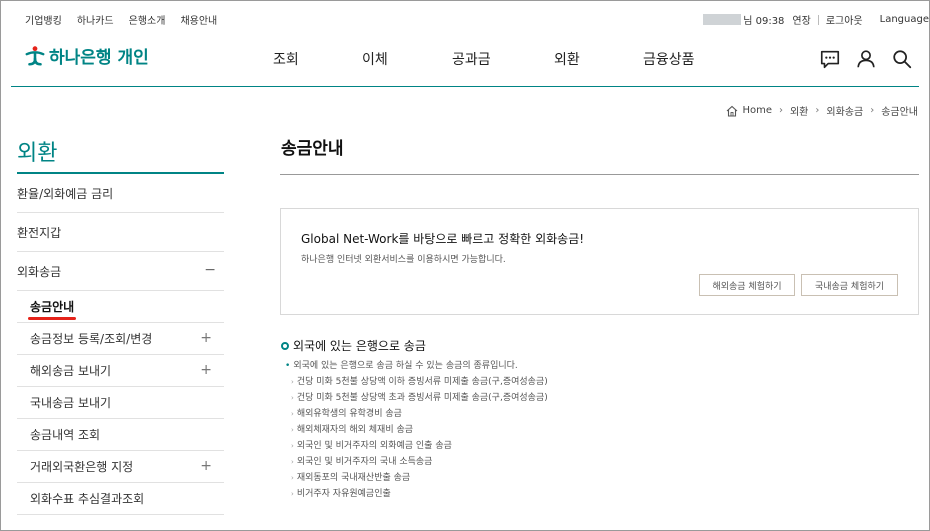 This screenshot has height=531, width=930. I want to click on sidebar-item-label: 환율/외화예금 금리, so click(65, 193).